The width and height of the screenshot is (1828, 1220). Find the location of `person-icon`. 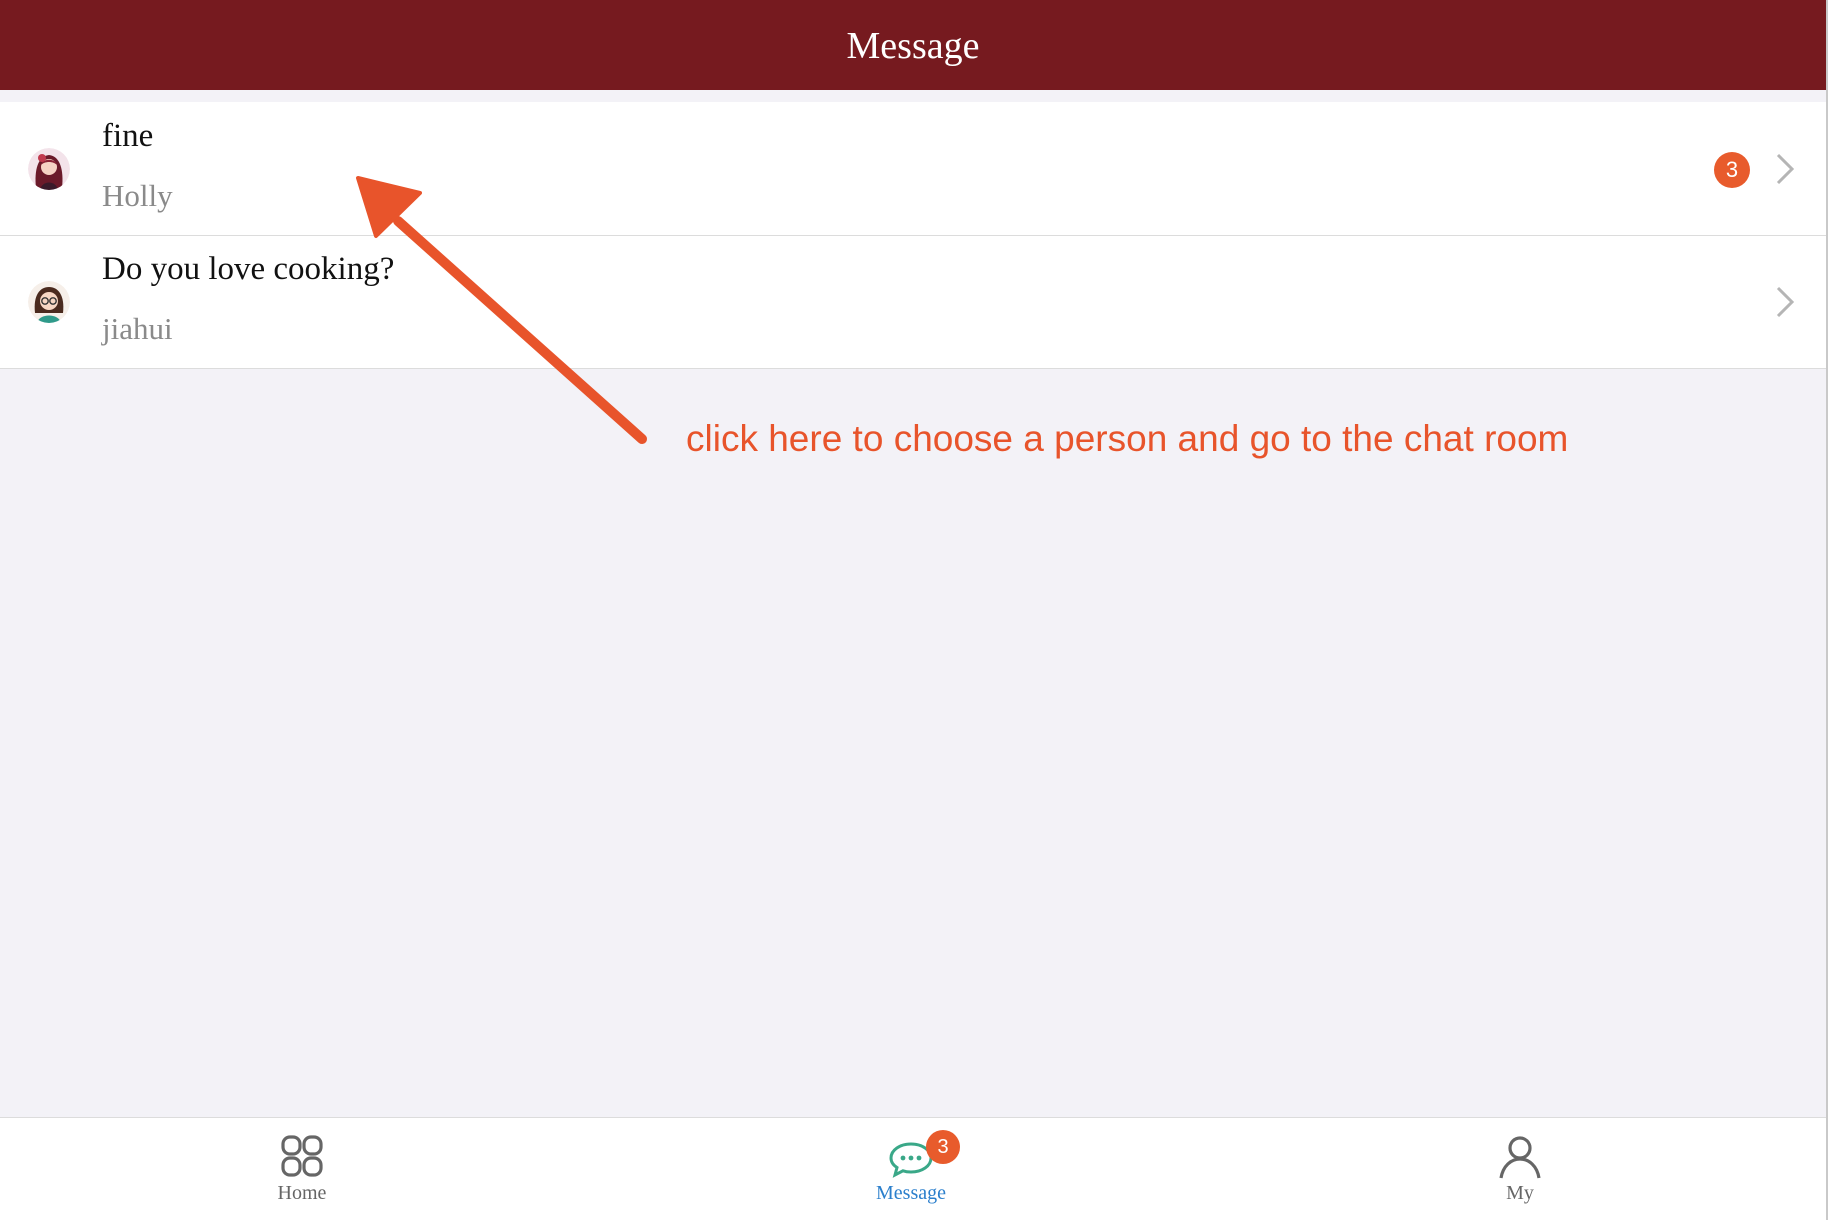

person-icon is located at coordinates (1520, 1157).